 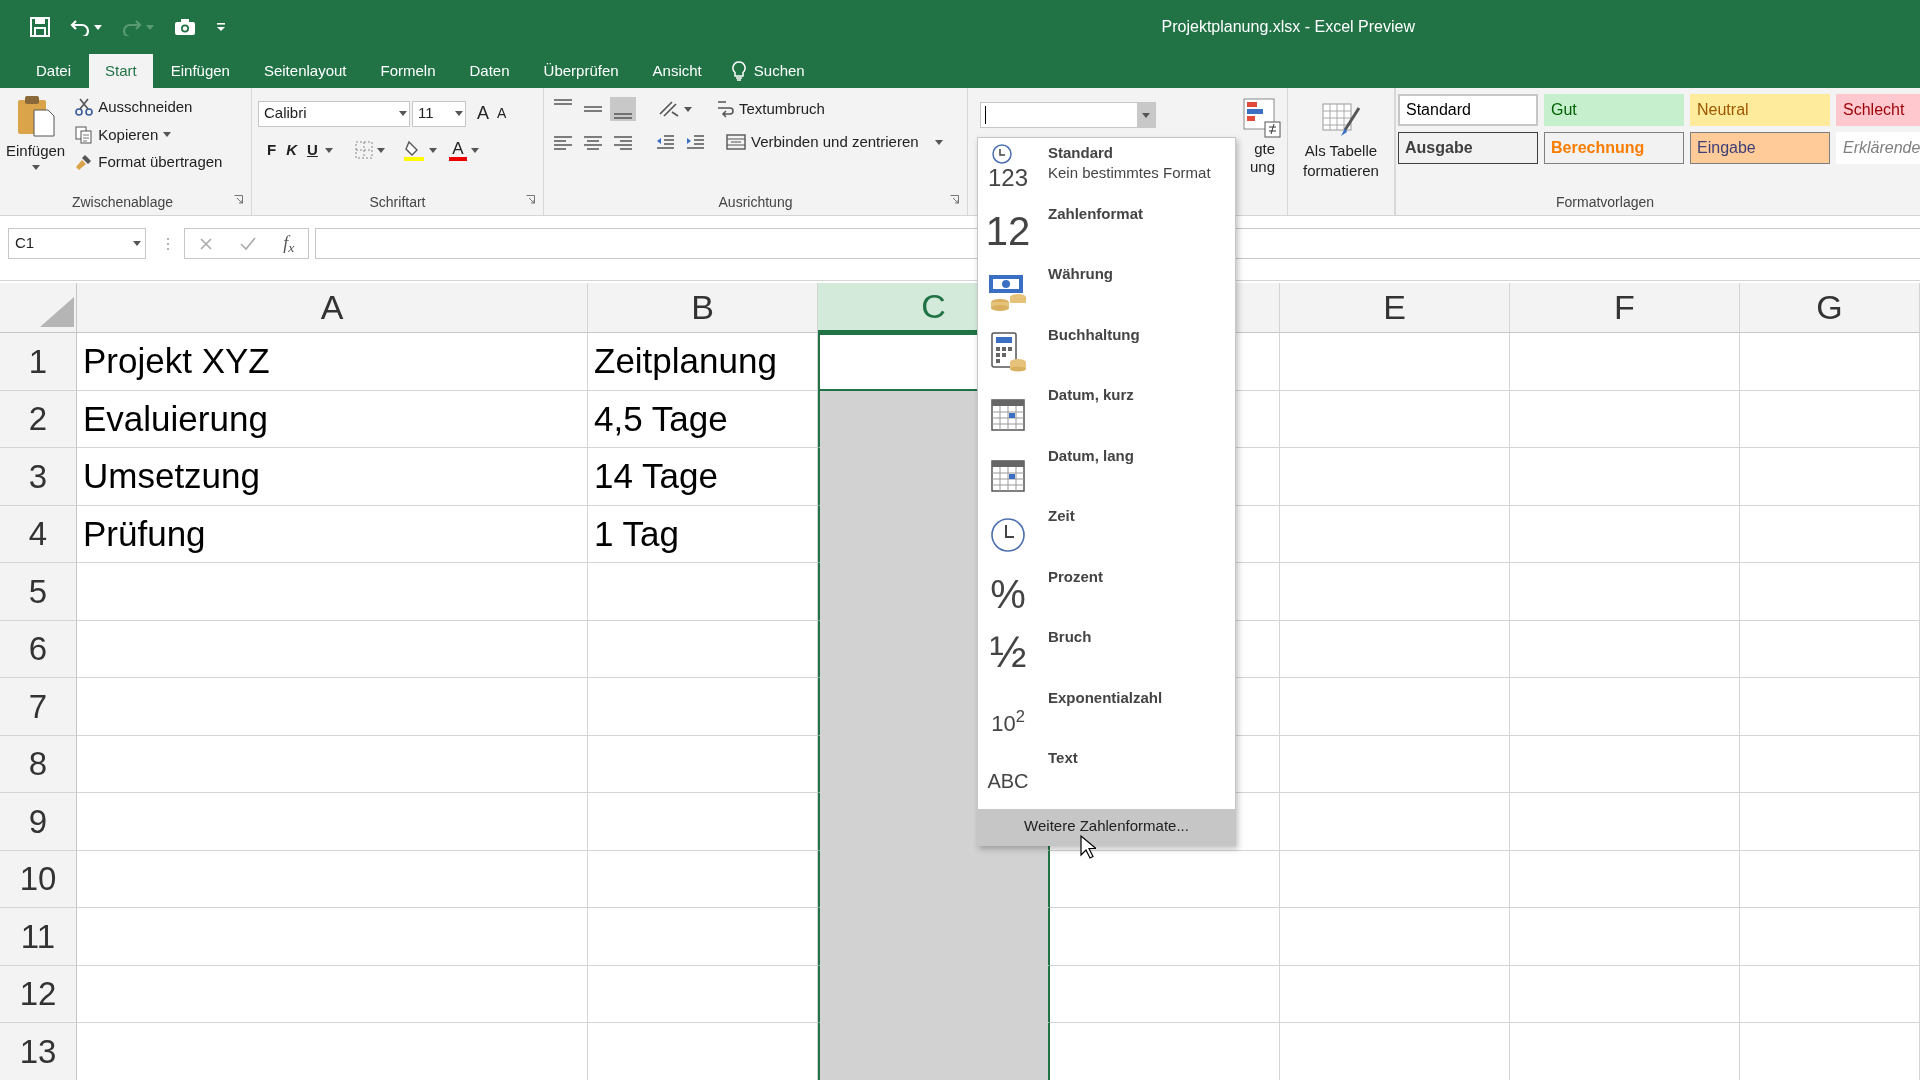 I want to click on font-color-button: A, so click(x=458, y=148).